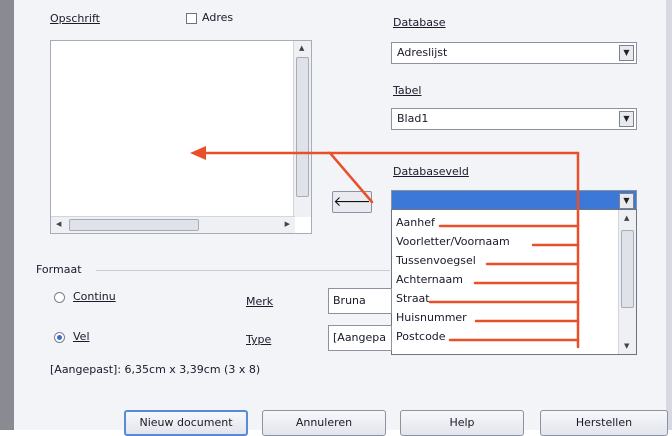 This screenshot has width=672, height=436. What do you see at coordinates (198, 153) in the screenshot?
I see `annotation-arrowhead-icon` at bounding box center [198, 153].